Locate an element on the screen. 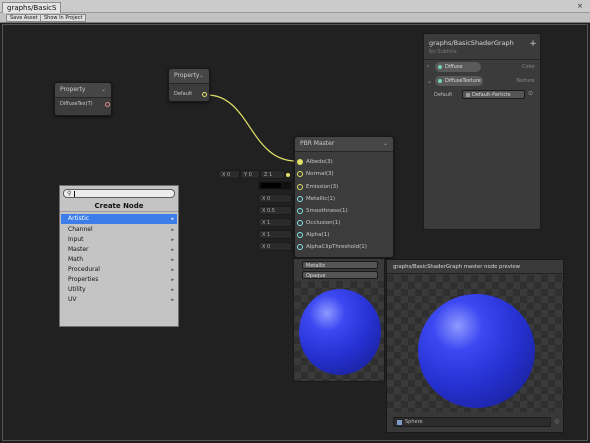 The height and width of the screenshot is (443, 590). default-texture-field: Default-Particle is located at coordinates (493, 94).